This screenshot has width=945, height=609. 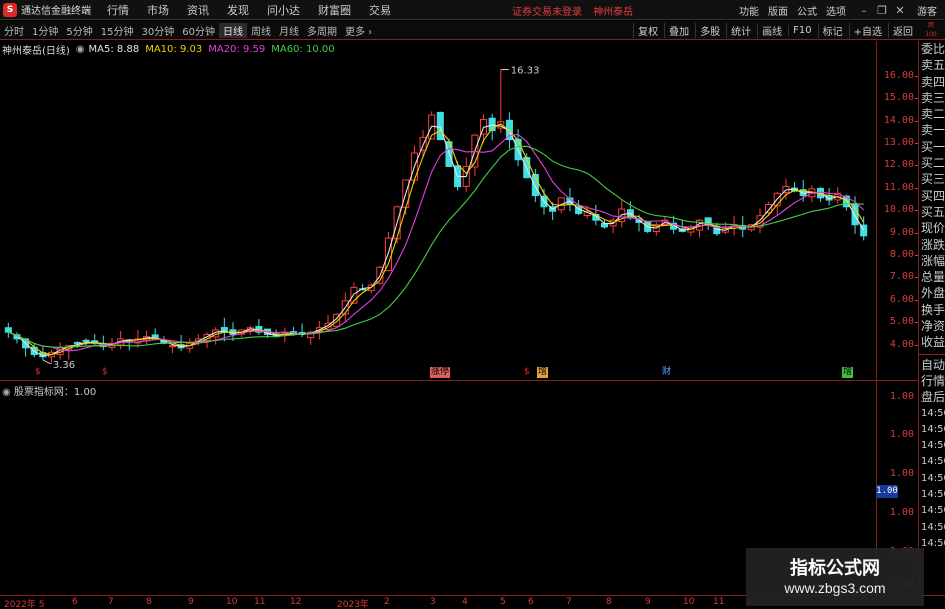 What do you see at coordinates (547, 12) in the screenshot?
I see `login-notice: 证券交易未登录` at bounding box center [547, 12].